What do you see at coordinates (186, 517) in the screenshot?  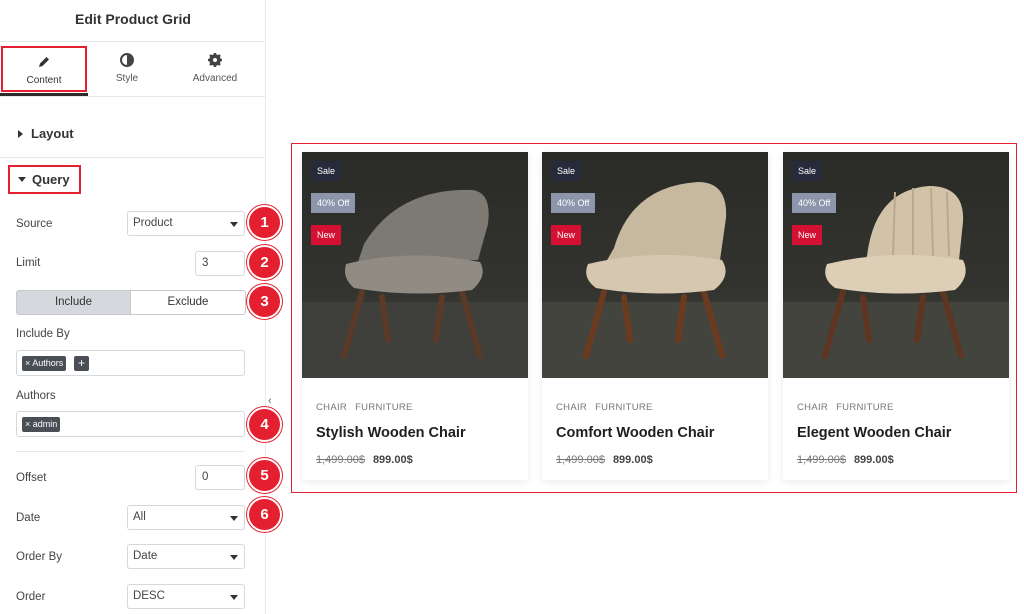 I see `date-select: All` at bounding box center [186, 517].